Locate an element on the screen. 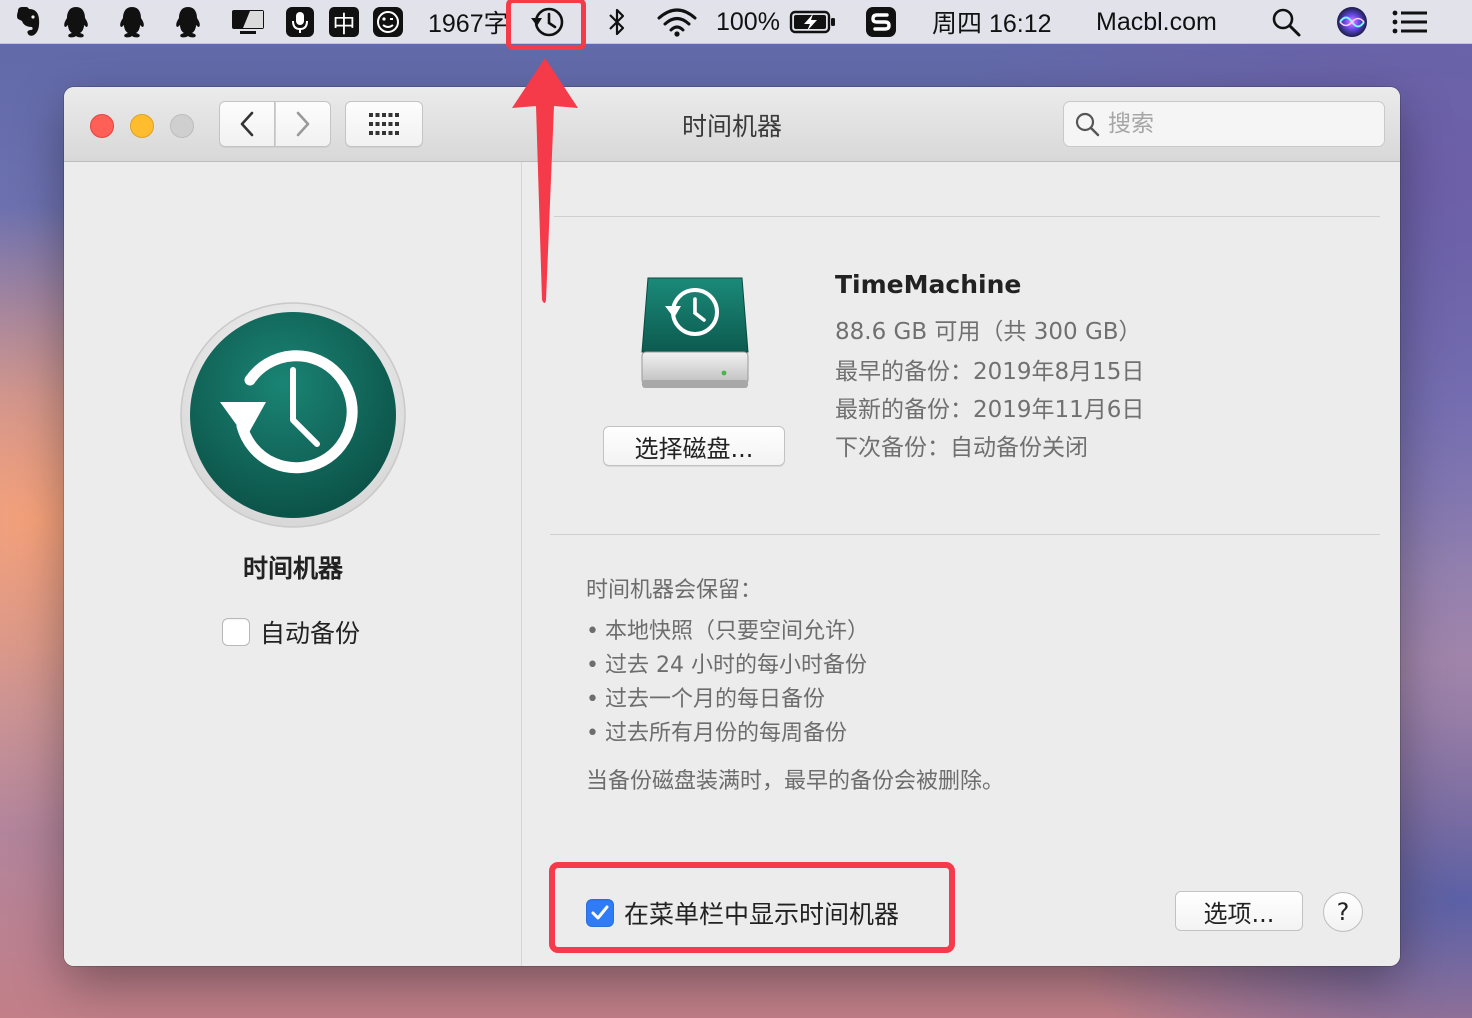 The height and width of the screenshot is (1018, 1472). time-machine-app-icon is located at coordinates (293, 415).